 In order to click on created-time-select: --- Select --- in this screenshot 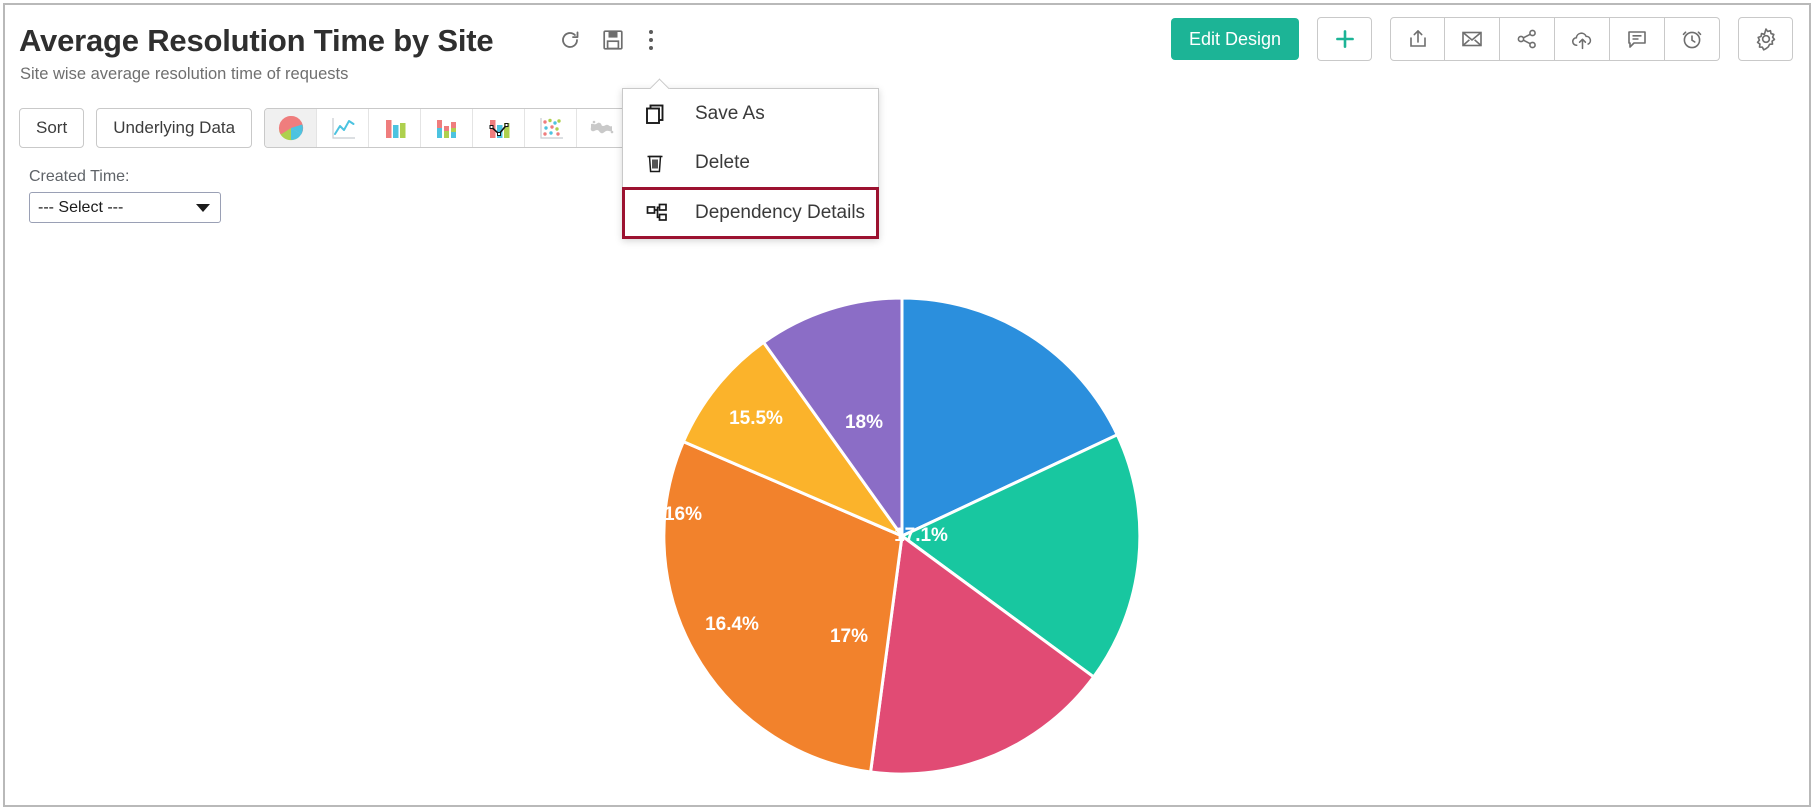, I will do `click(125, 207)`.